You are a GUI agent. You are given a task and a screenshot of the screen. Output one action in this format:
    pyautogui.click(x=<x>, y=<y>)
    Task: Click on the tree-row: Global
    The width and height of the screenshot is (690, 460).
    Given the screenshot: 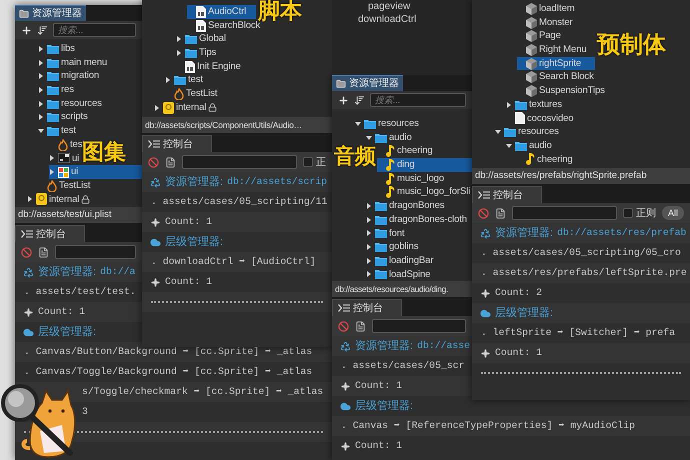 What is the action you would take?
    pyautogui.click(x=201, y=39)
    